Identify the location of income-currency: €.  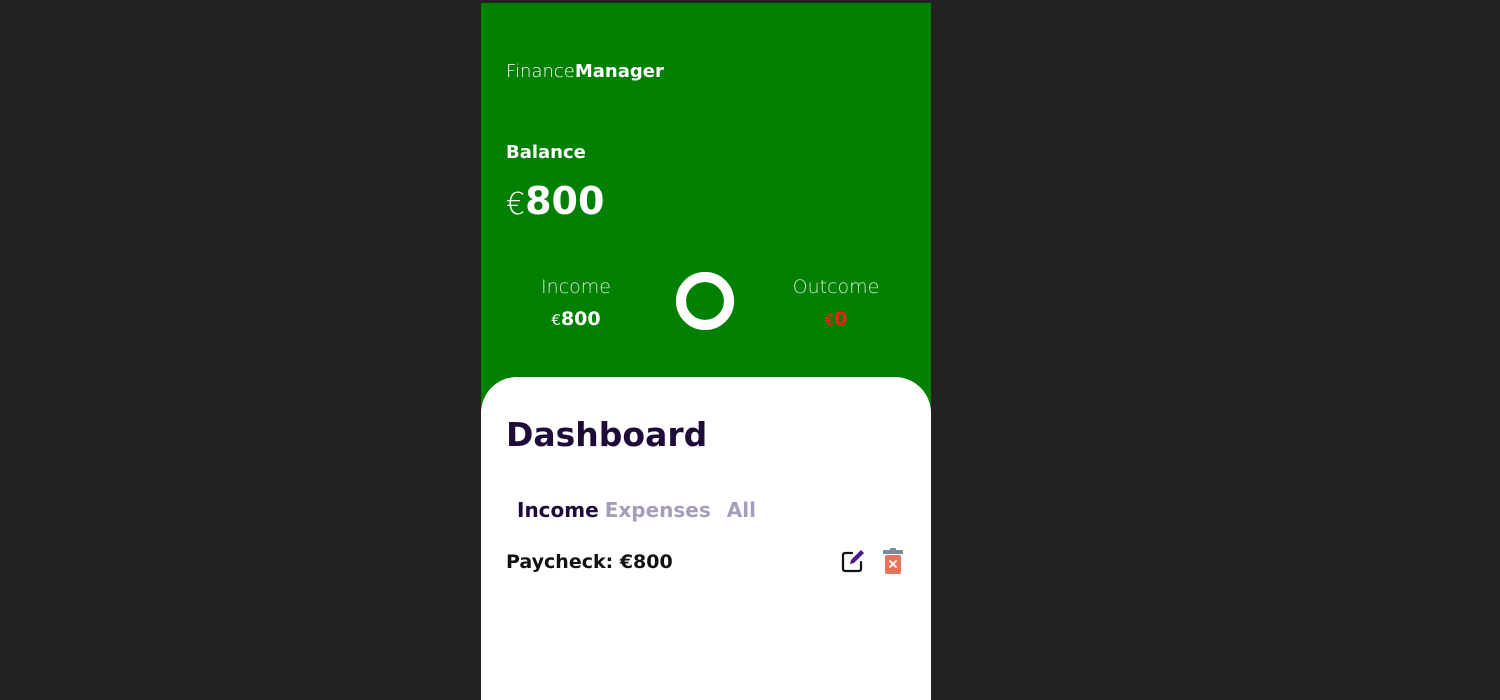
(556, 320).